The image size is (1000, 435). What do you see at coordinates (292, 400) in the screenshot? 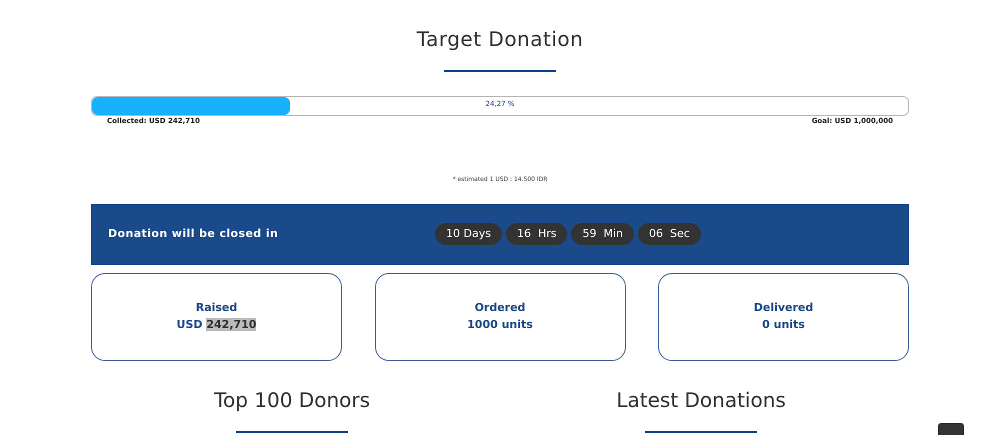
I see `section-title: Top 100 Donors` at bounding box center [292, 400].